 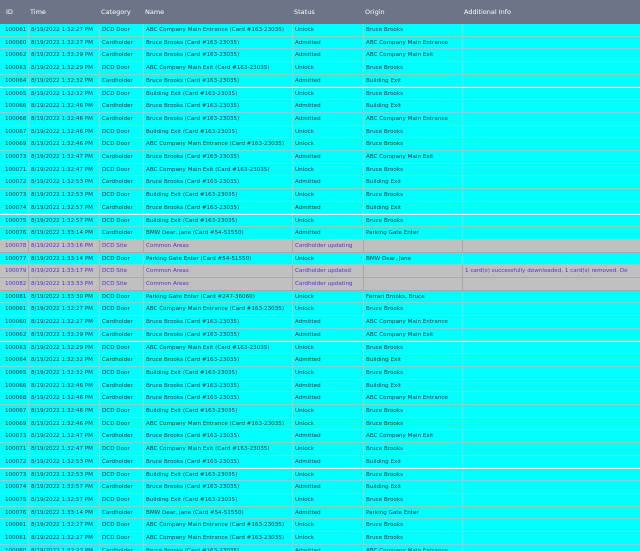 I want to click on column-header-name: Name, so click(x=217, y=12).